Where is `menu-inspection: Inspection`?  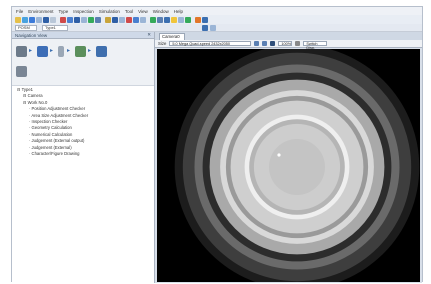 menu-inspection: Inspection is located at coordinates (83, 11).